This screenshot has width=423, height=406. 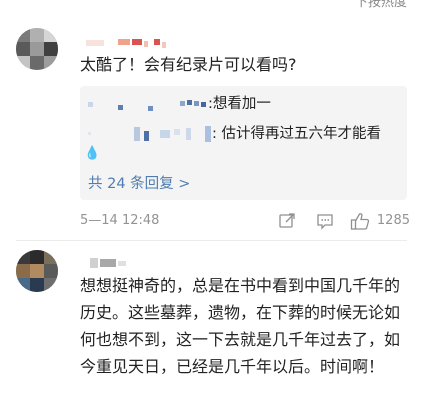 I want to click on emoji-icon: 💧, so click(x=92, y=153).